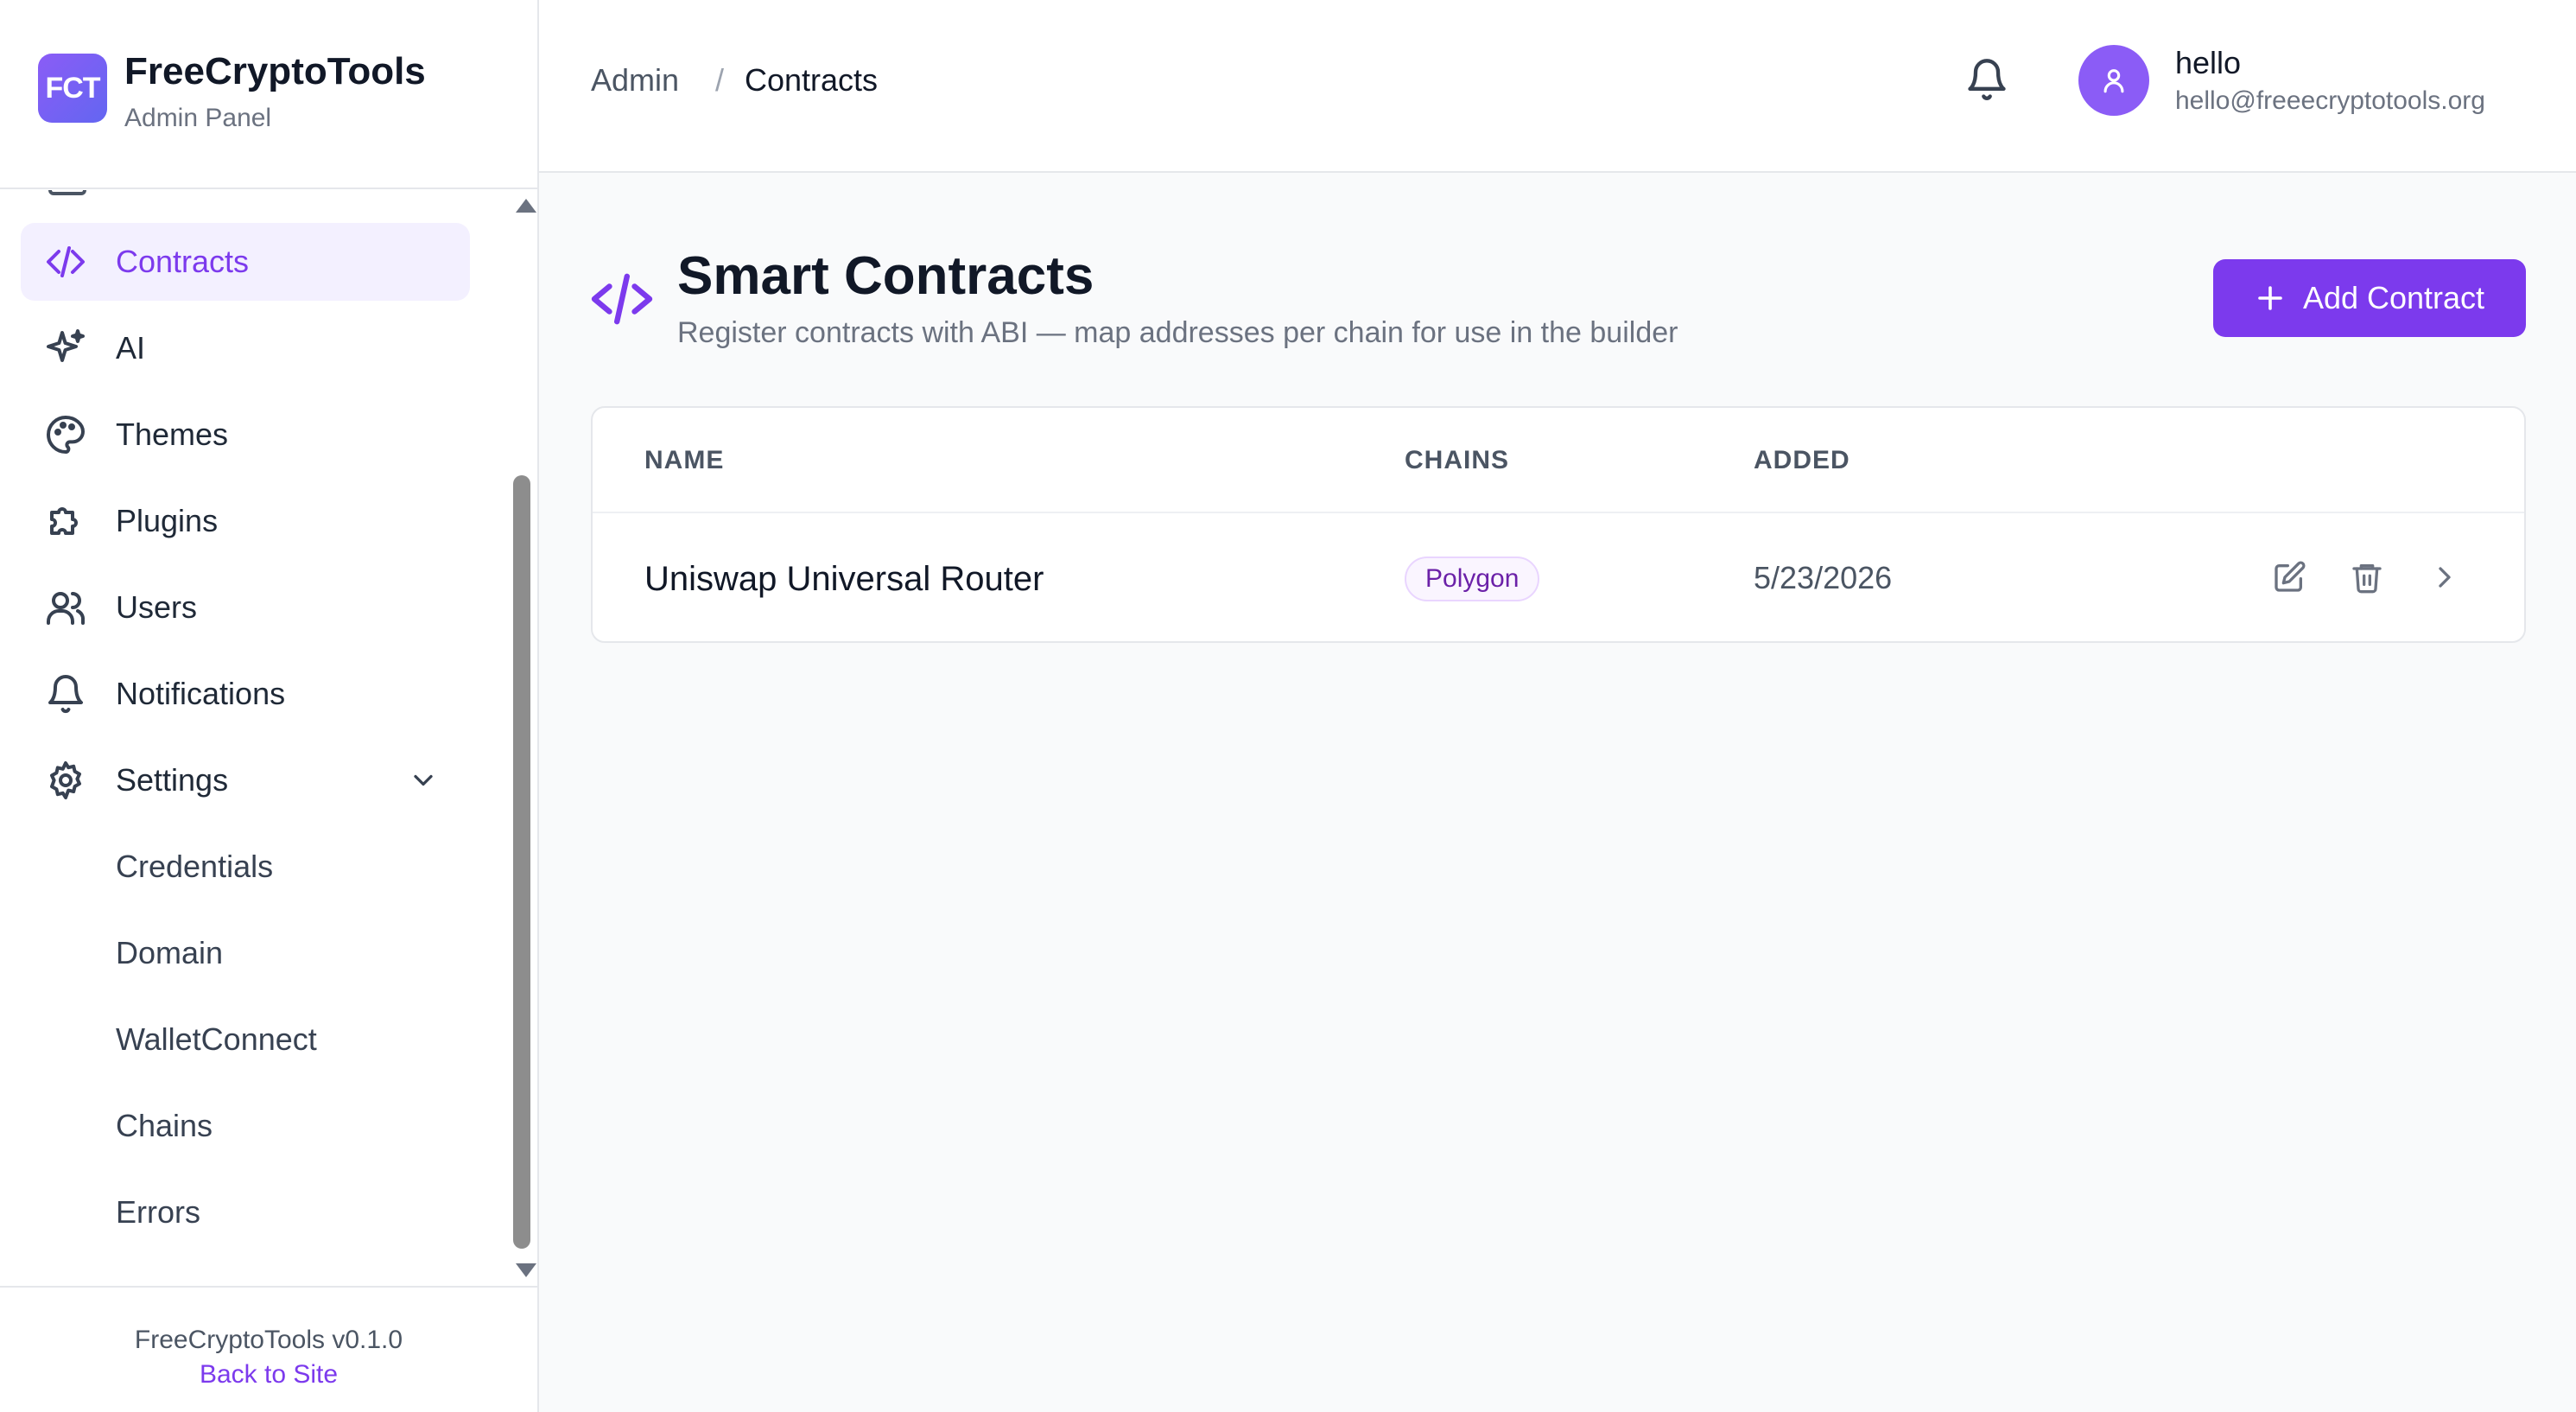 The width and height of the screenshot is (2576, 1412). Describe the element at coordinates (268, 1375) in the screenshot. I see `back-to-site-link: Back to Site` at that location.